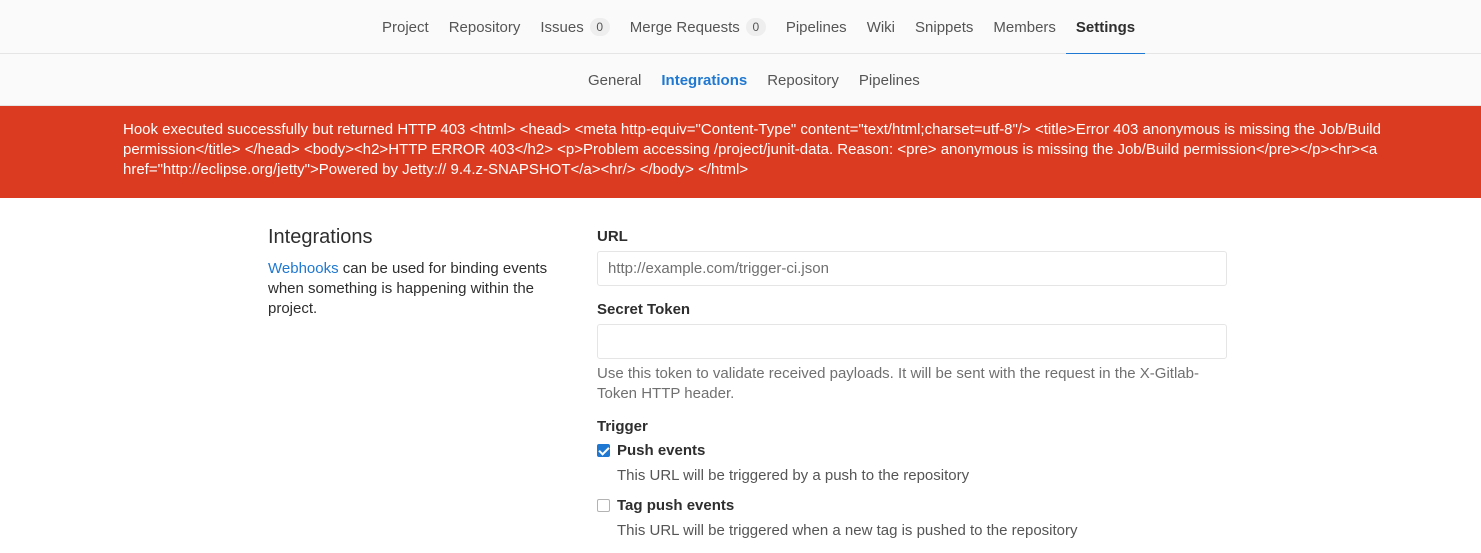  I want to click on nav-snippets: Snippets, so click(944, 27).